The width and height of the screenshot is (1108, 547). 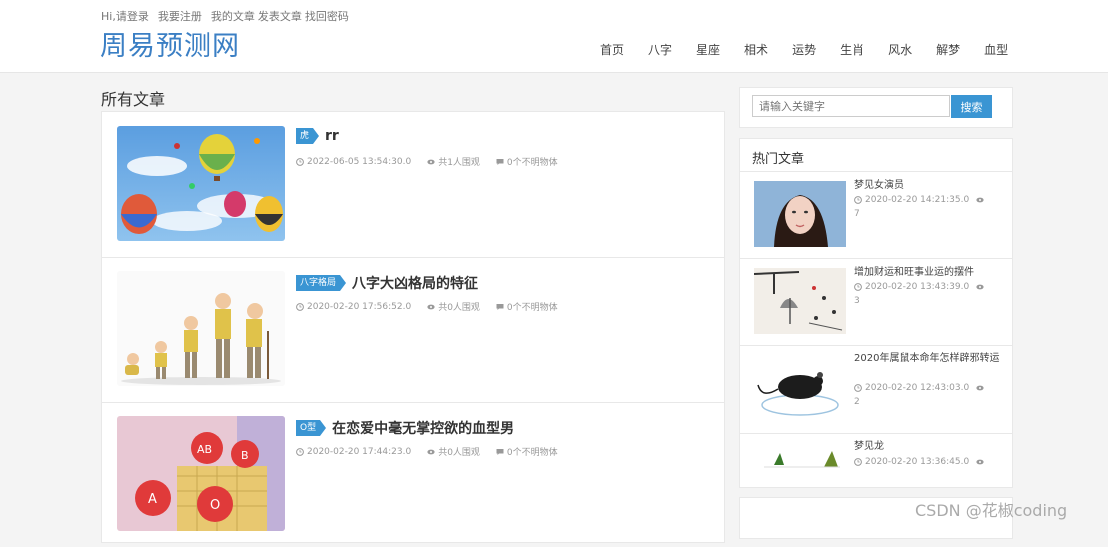 What do you see at coordinates (917, 462) in the screenshot?
I see `hot-article-date: 2020-02-20 13:36:45.0` at bounding box center [917, 462].